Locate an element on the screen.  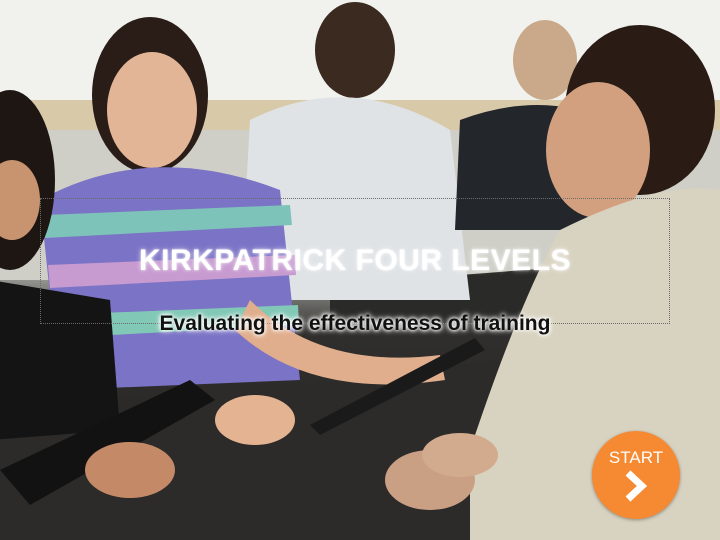
slide-title: KIRKPATRICK FOUR LEVELS is located at coordinates (355, 260).